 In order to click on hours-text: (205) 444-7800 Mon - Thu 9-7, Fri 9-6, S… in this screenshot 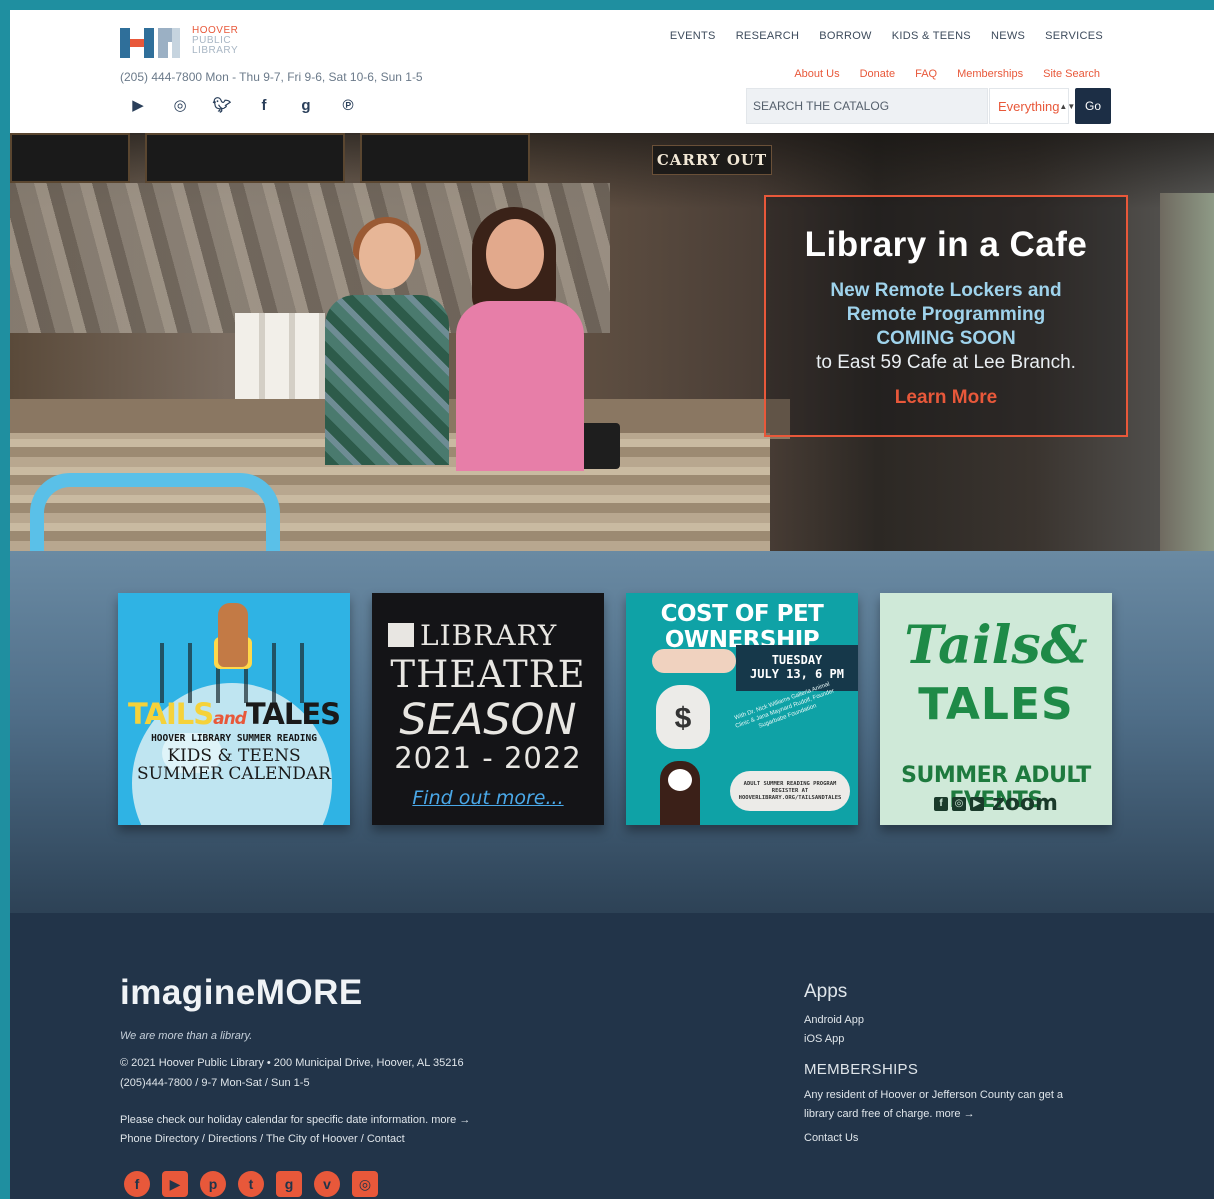, I will do `click(271, 77)`.